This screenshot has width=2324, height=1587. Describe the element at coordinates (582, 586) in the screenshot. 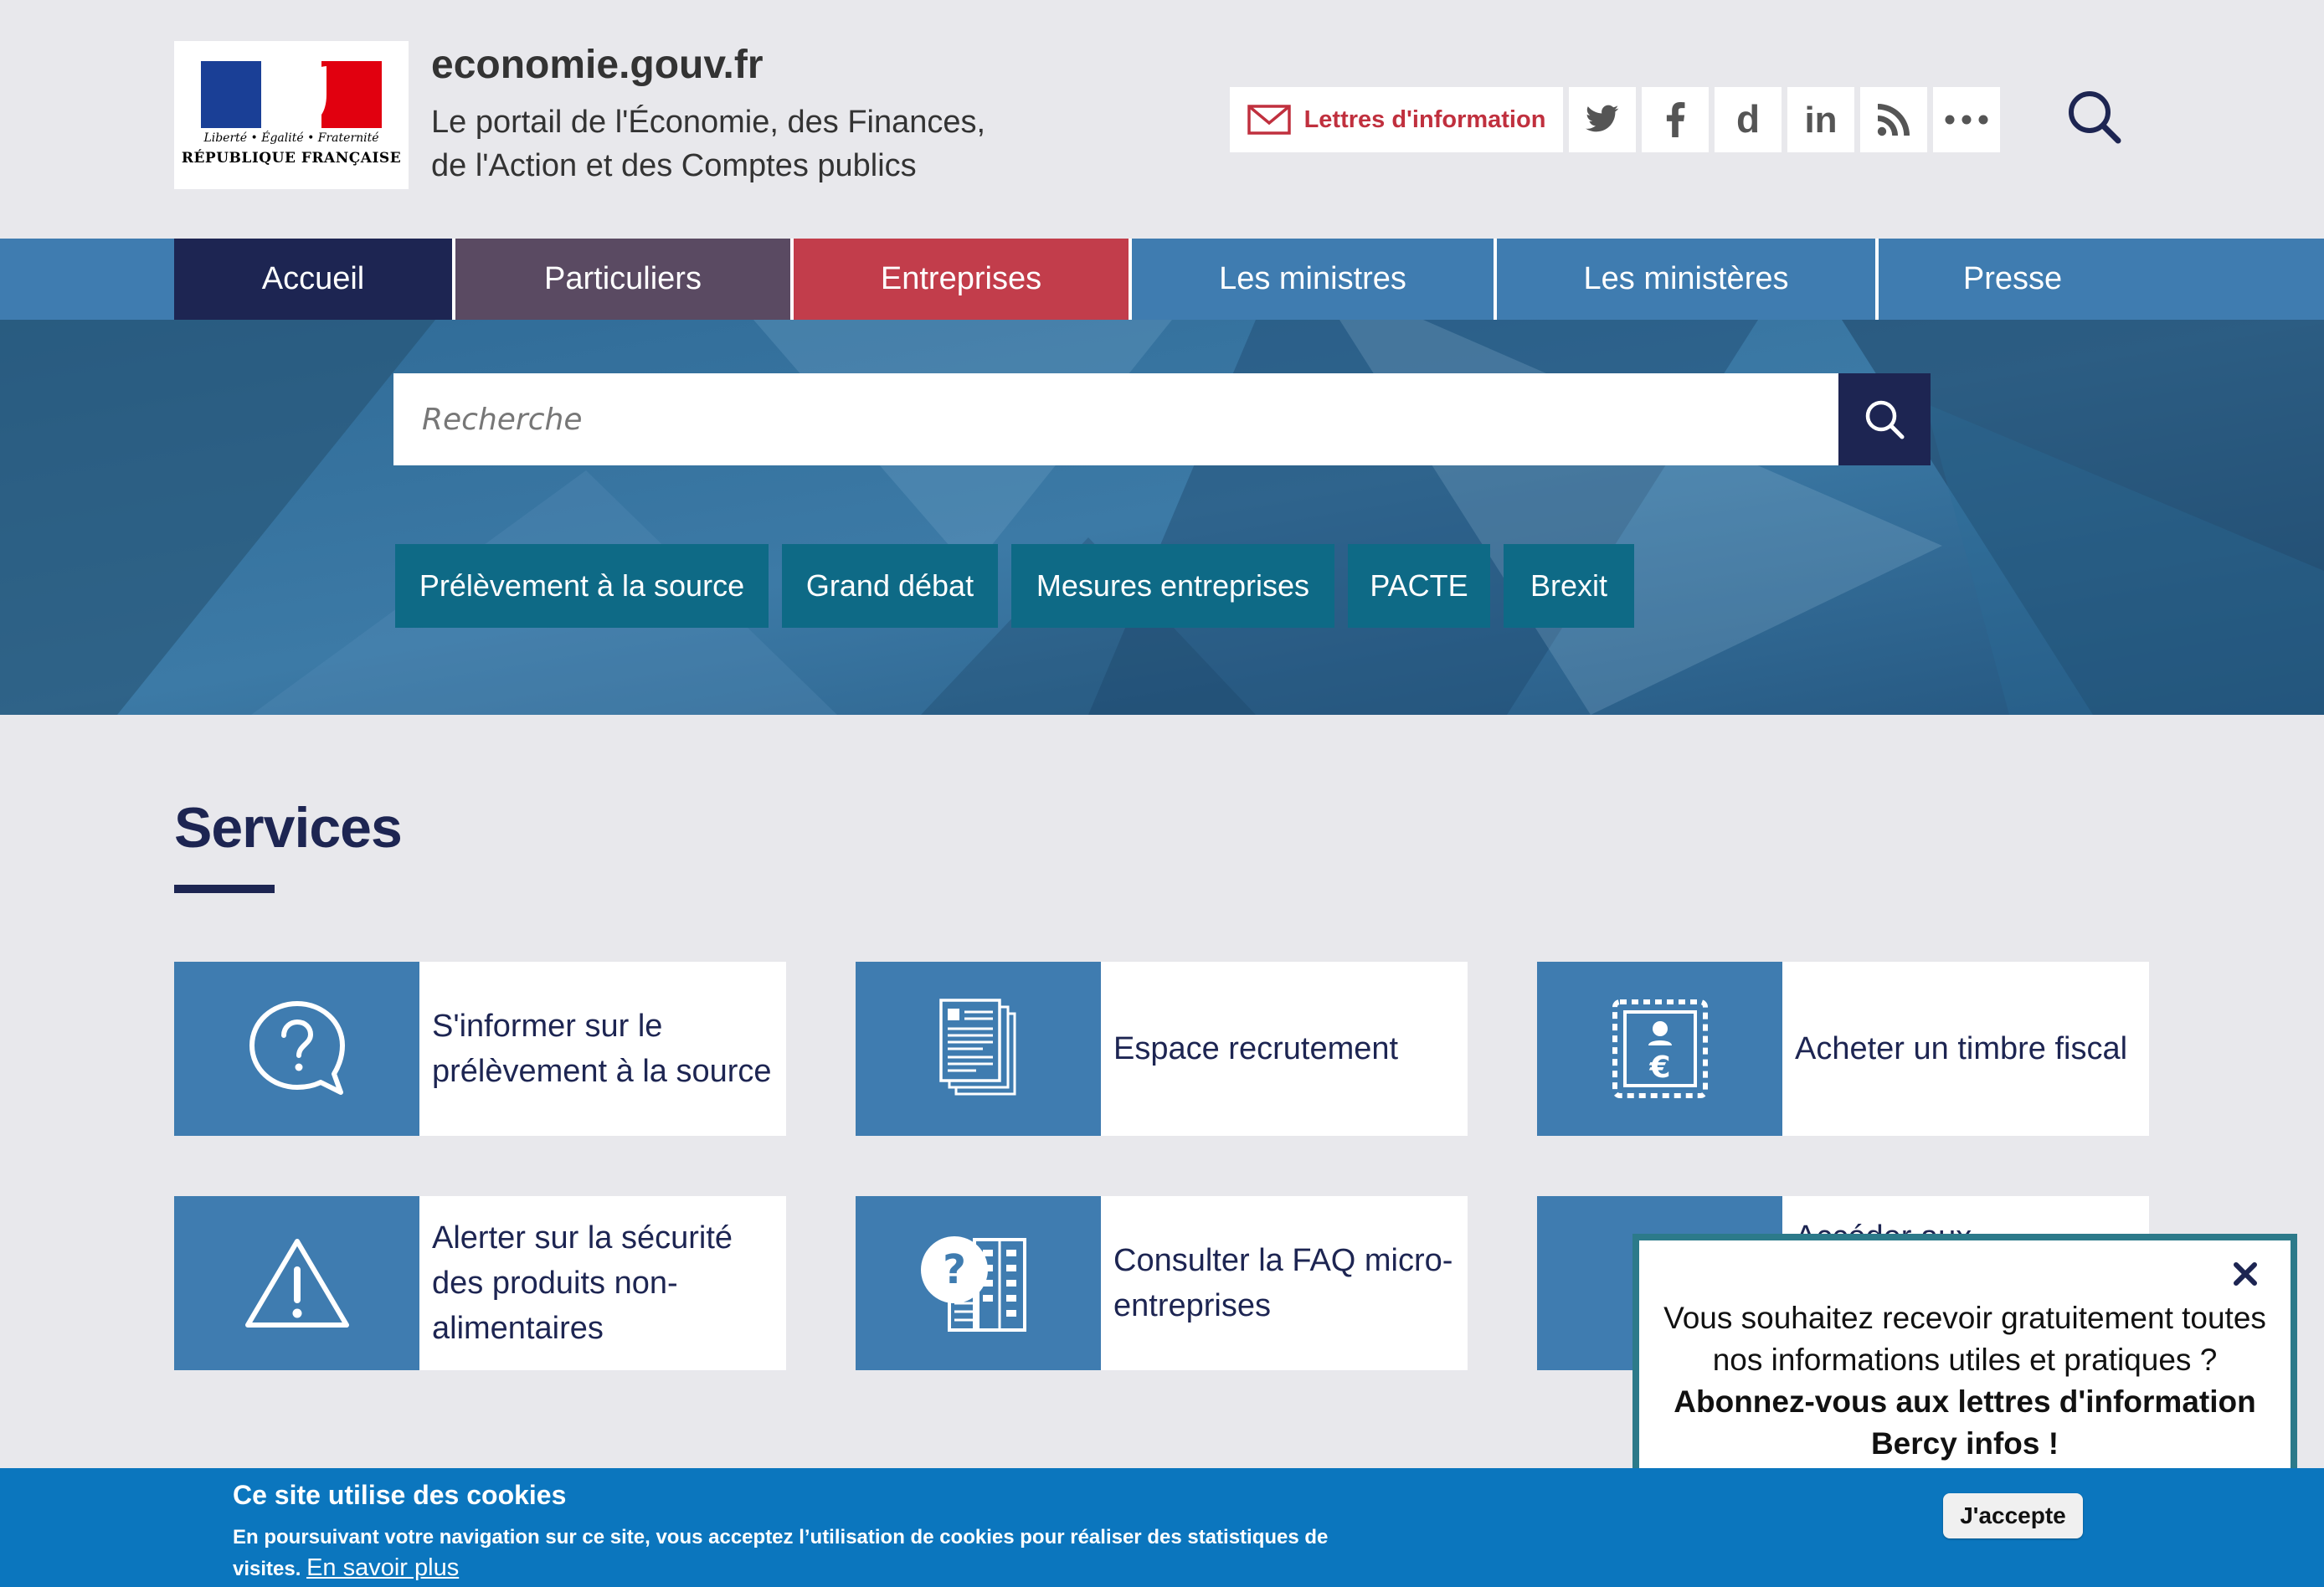

I see `quick-link-prelevement: Prélèvement à la source` at that location.